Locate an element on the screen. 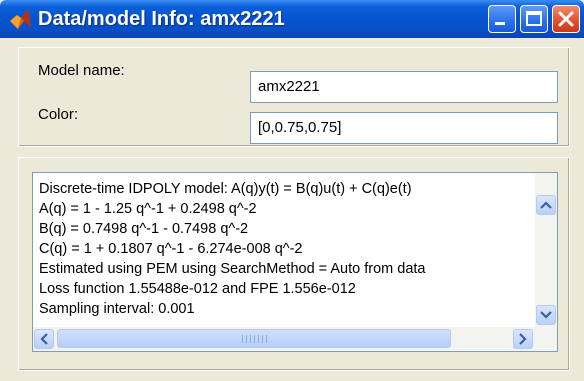 This screenshot has width=584, height=381. chevron-up-icon is located at coordinates (546, 205).